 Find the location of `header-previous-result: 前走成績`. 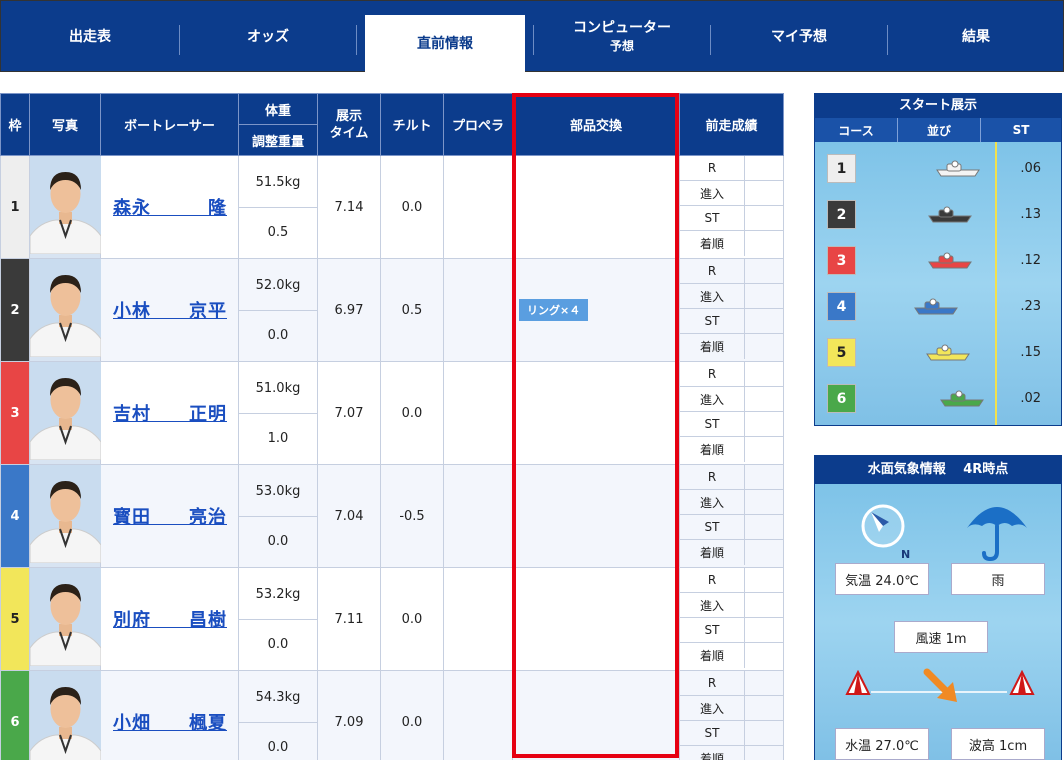

header-previous-result: 前走成績 is located at coordinates (731, 124).